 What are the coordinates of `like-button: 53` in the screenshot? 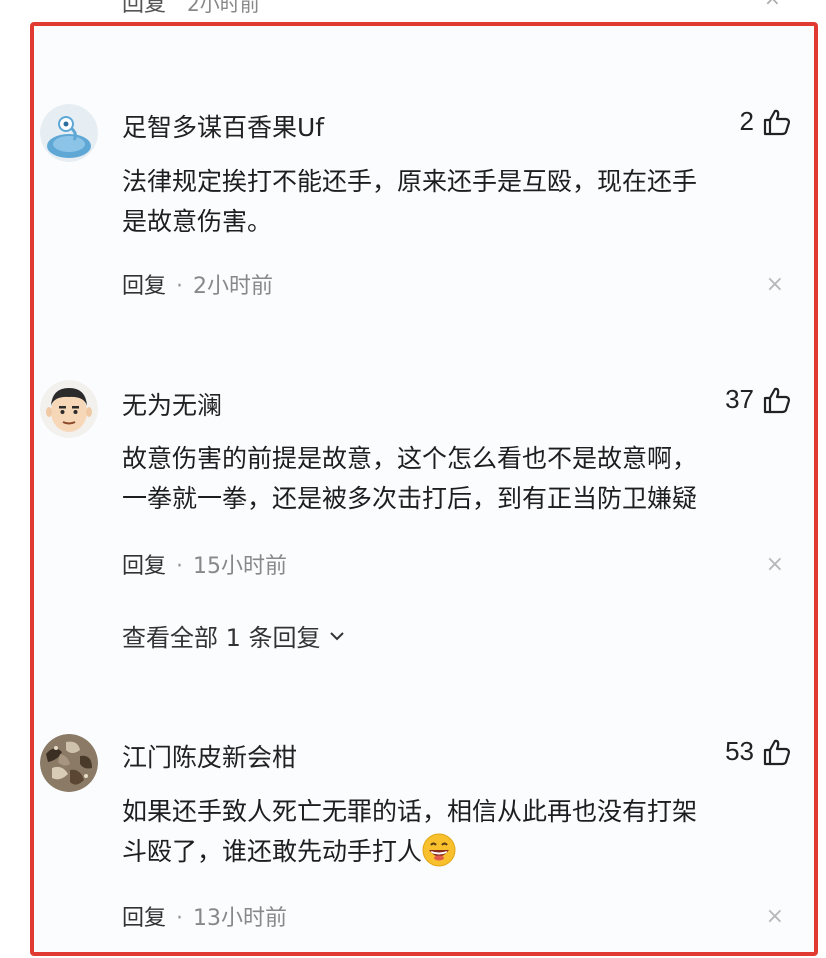 It's located at (758, 751).